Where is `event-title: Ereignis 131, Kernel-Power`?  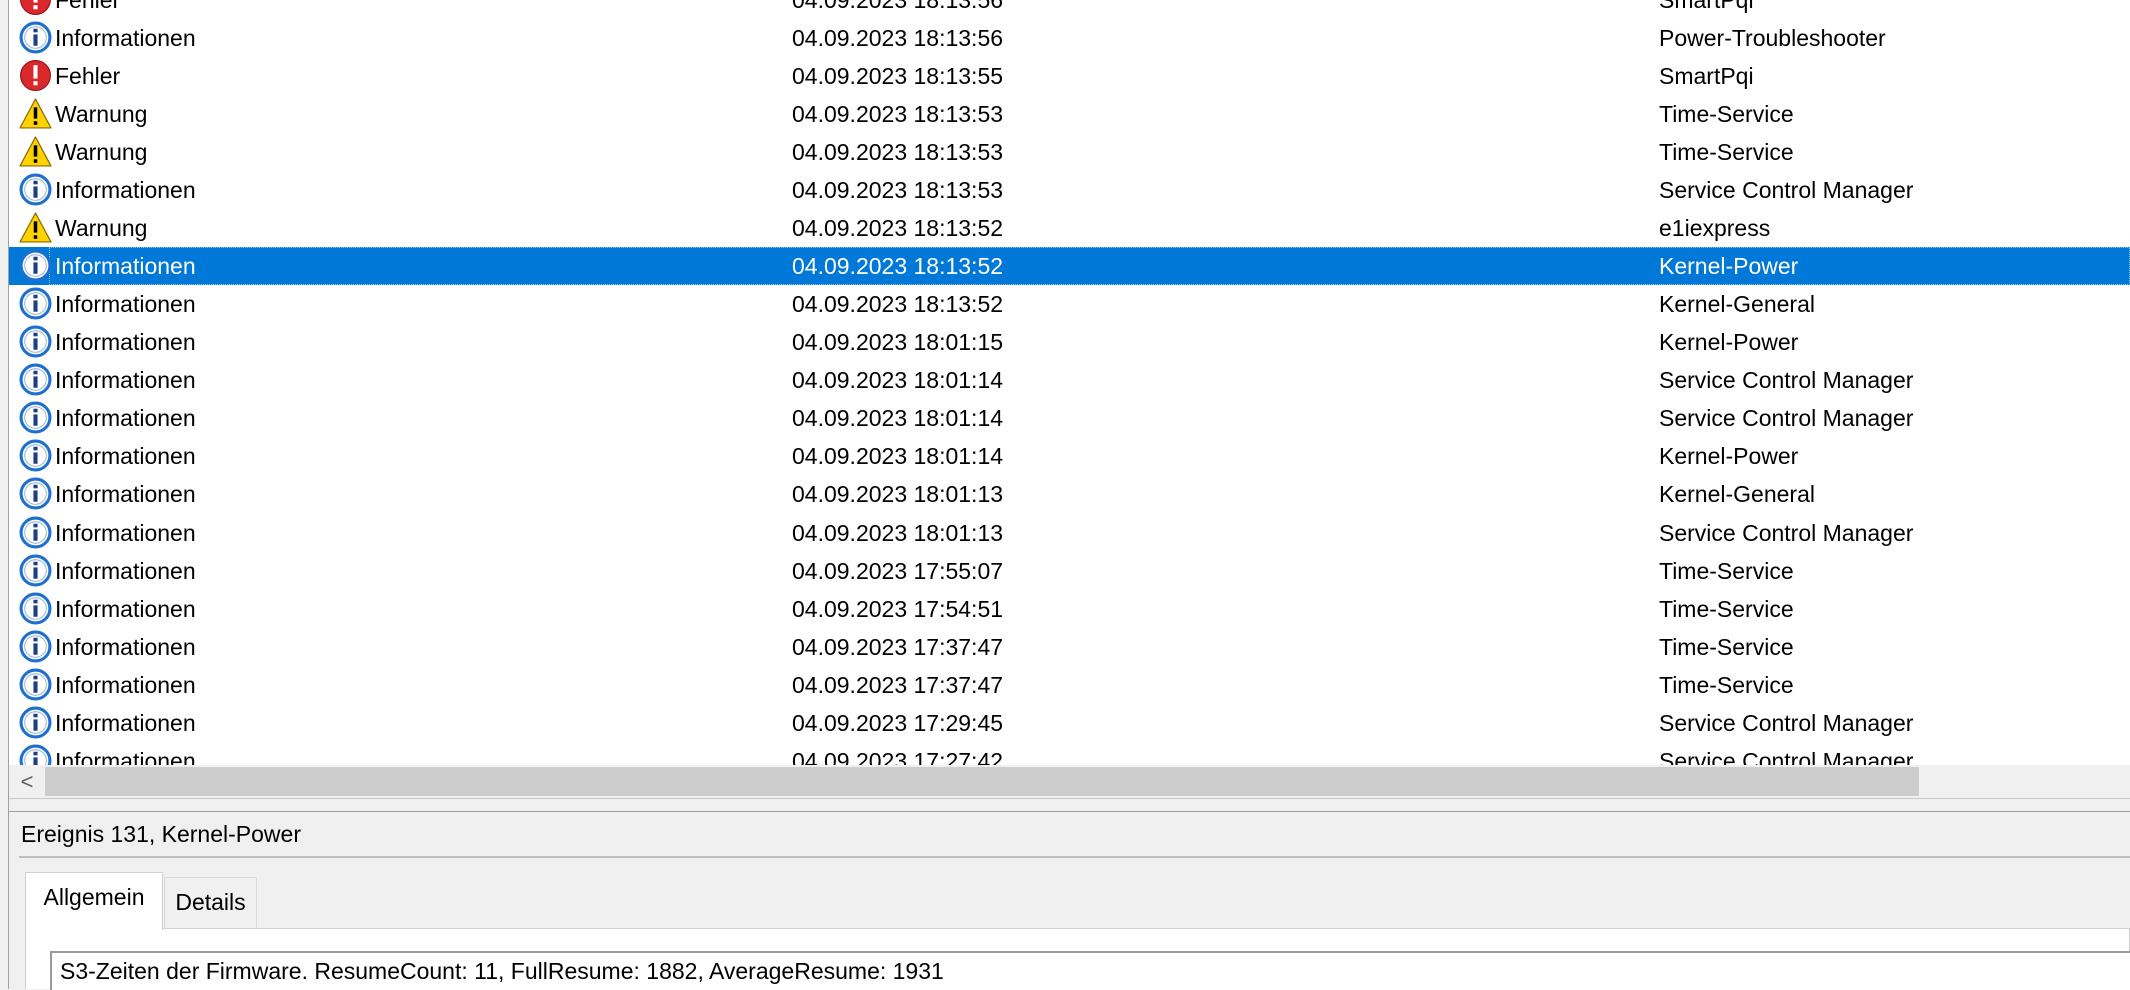 event-title: Ereignis 131, Kernel-Power is located at coordinates (161, 834).